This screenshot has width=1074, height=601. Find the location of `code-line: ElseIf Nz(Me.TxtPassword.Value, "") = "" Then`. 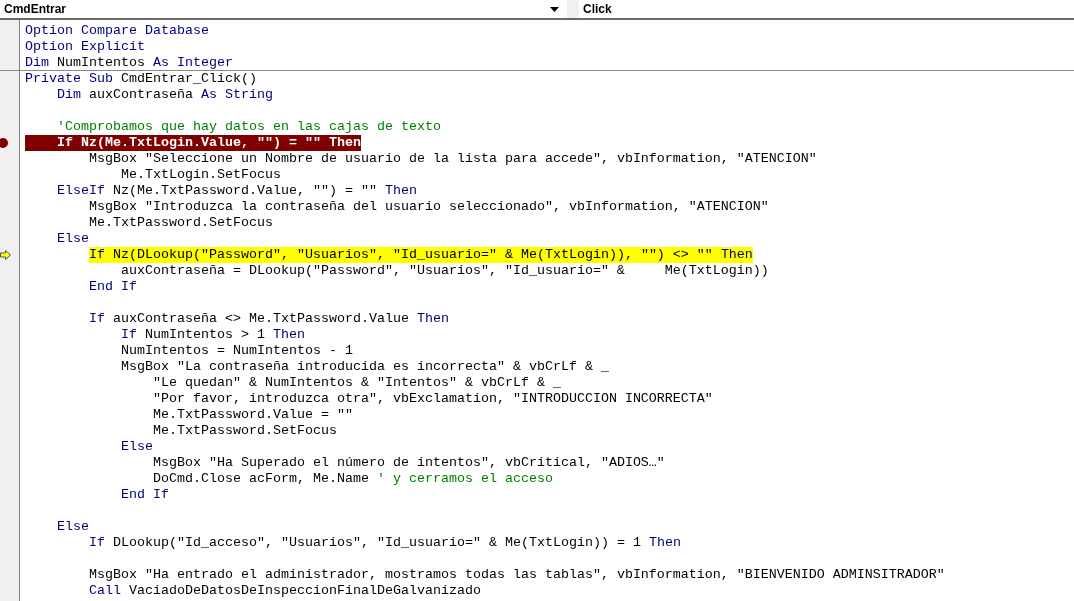

code-line: ElseIf Nz(Me.TxtPassword.Value, "") = "" Then is located at coordinates (237, 191).